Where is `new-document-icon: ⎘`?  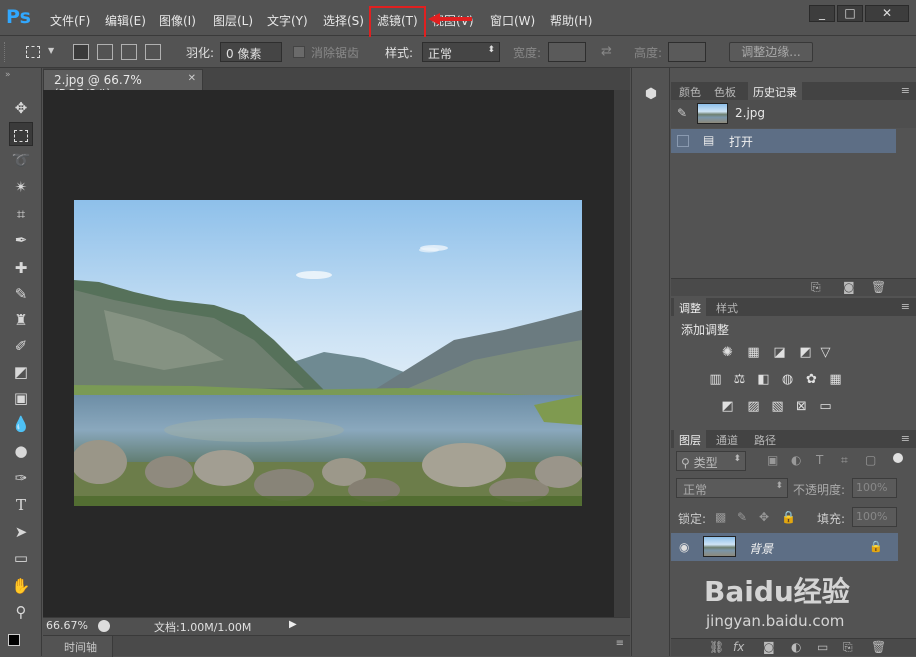 new-document-icon: ⎘ is located at coordinates (816, 287).